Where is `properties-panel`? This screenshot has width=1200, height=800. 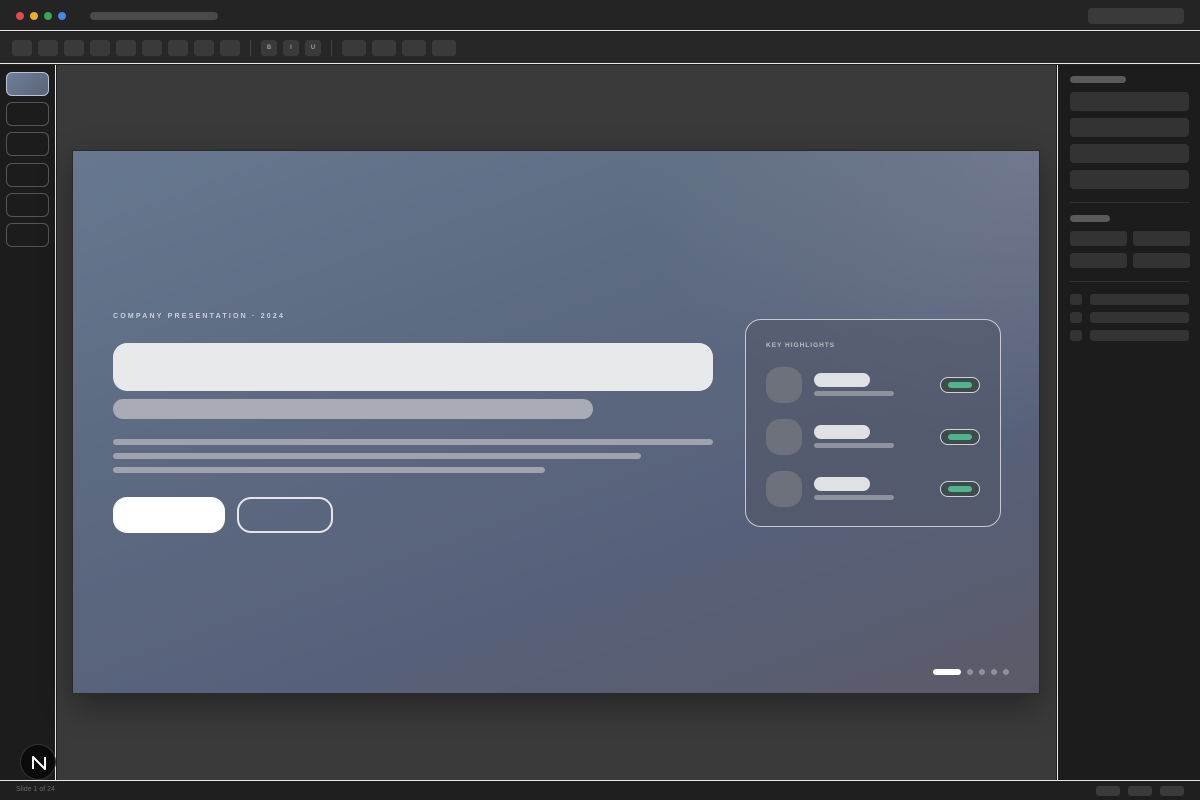
properties-panel is located at coordinates (1128, 422).